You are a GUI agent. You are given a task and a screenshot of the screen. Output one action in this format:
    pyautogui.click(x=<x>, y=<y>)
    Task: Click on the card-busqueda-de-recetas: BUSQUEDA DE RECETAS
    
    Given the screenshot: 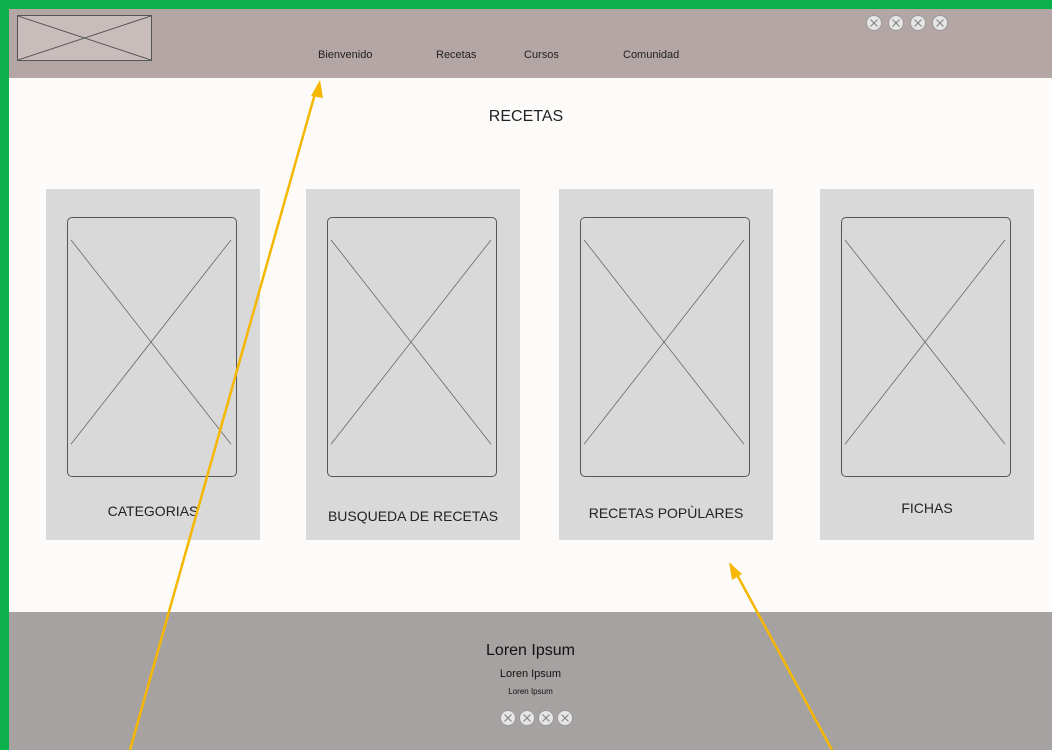 What is the action you would take?
    pyautogui.click(x=413, y=364)
    